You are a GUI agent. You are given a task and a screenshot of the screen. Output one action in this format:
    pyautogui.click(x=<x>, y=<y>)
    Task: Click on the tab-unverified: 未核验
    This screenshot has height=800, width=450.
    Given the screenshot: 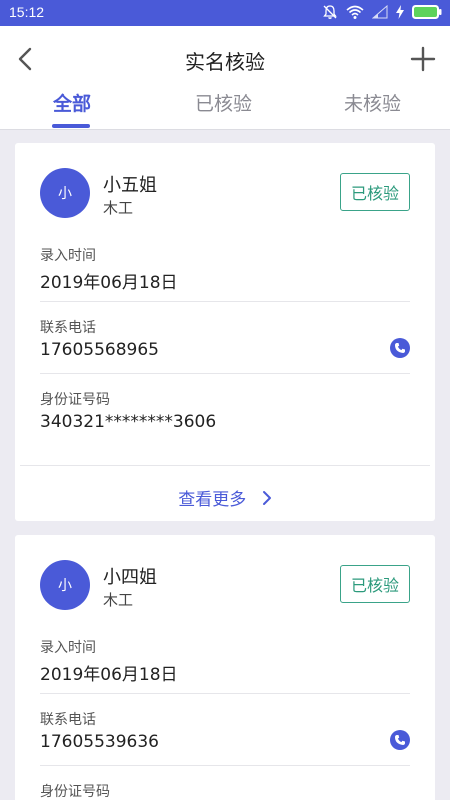 What is the action you would take?
    pyautogui.click(x=372, y=102)
    